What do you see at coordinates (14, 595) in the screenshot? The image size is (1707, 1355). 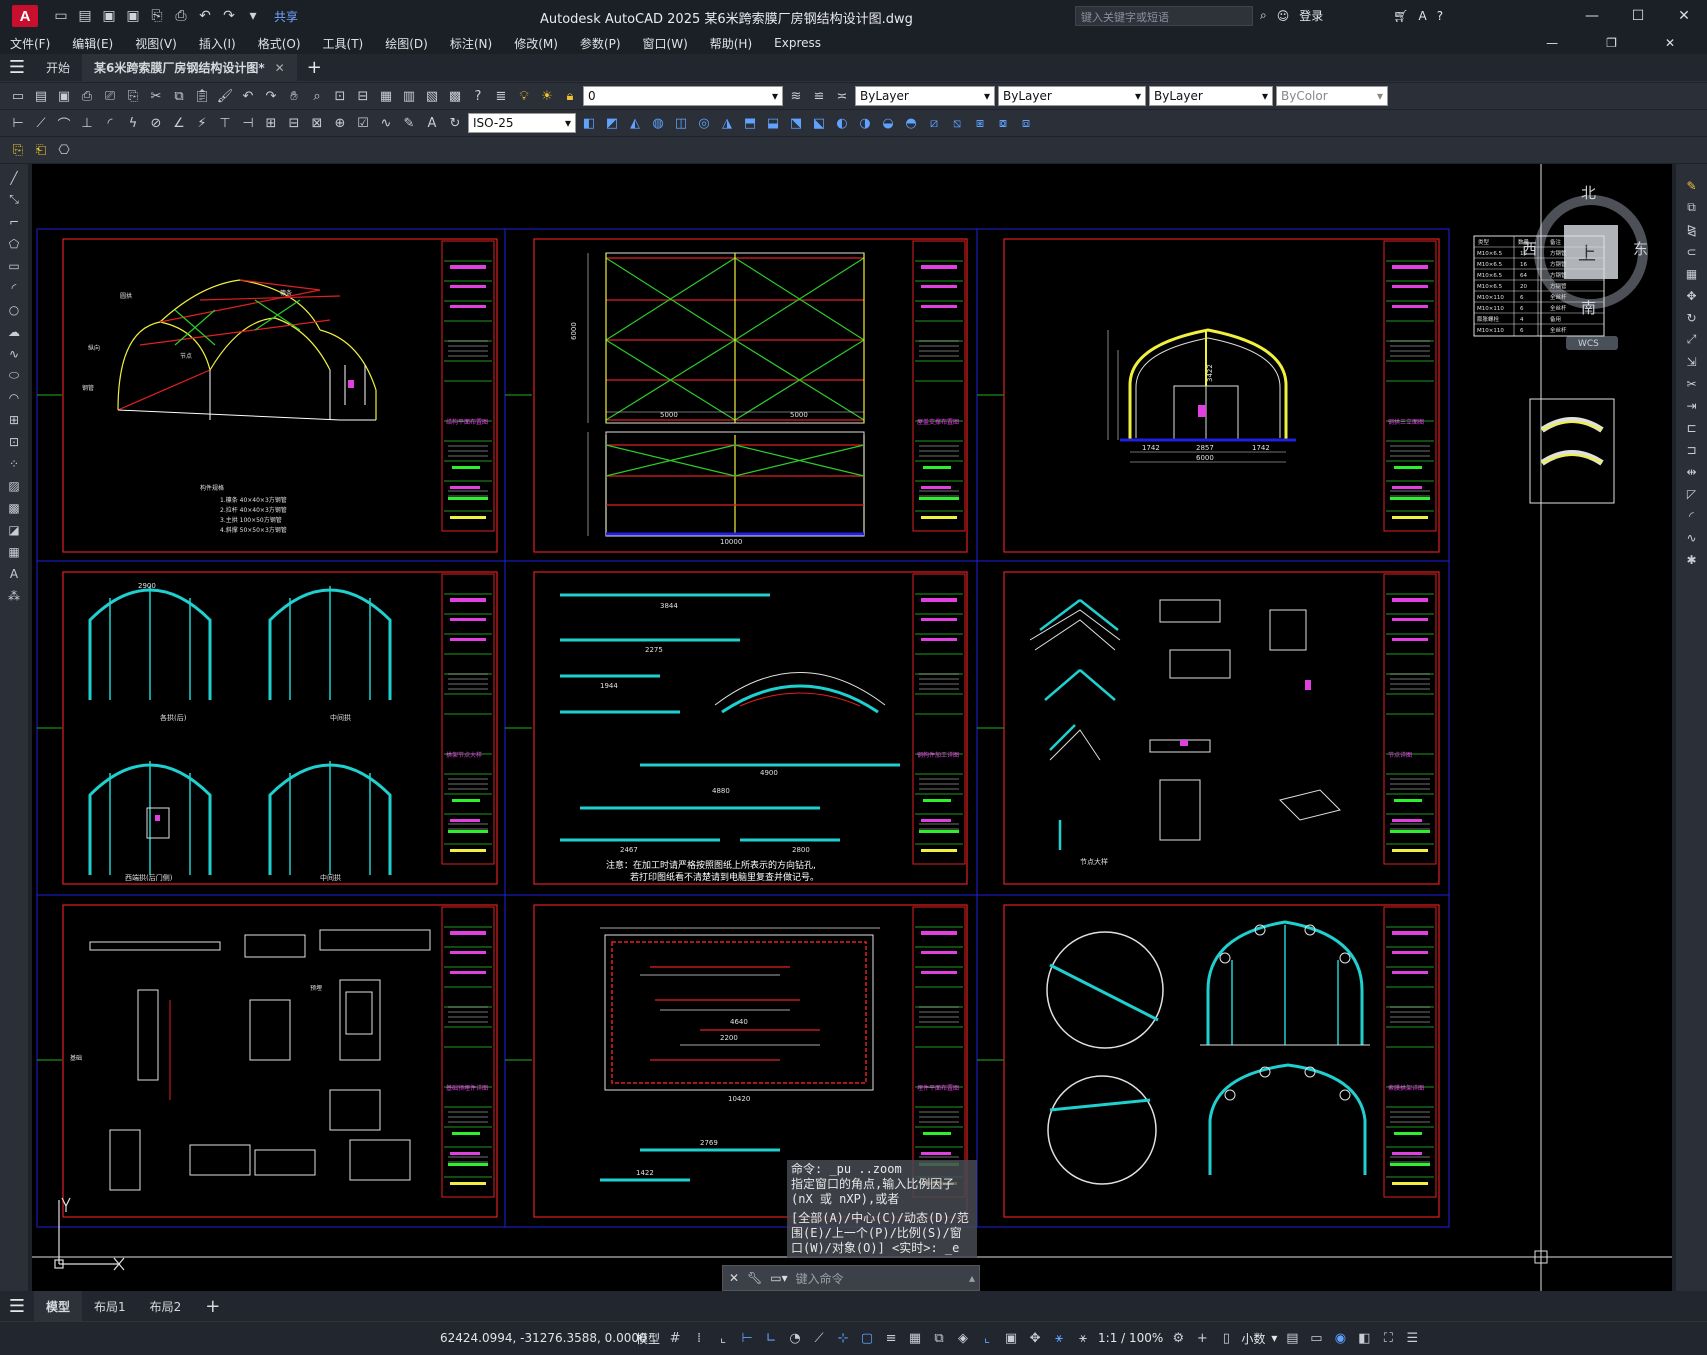 I see `add-selected-icon: ⁂` at bounding box center [14, 595].